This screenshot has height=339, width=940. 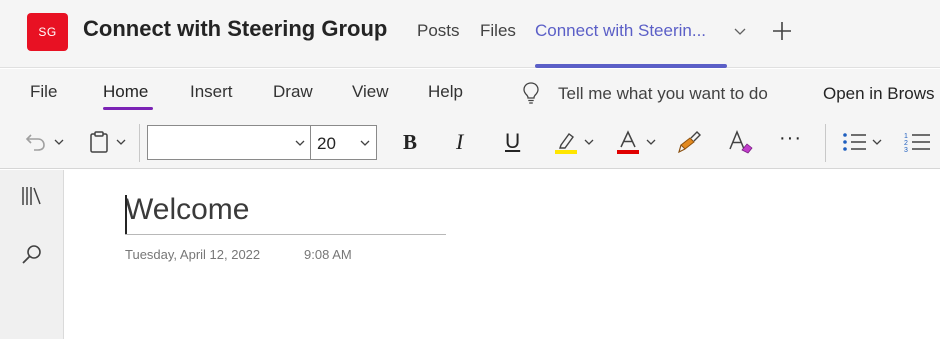 I want to click on ribbon-tab-insert: Insert, so click(x=211, y=92).